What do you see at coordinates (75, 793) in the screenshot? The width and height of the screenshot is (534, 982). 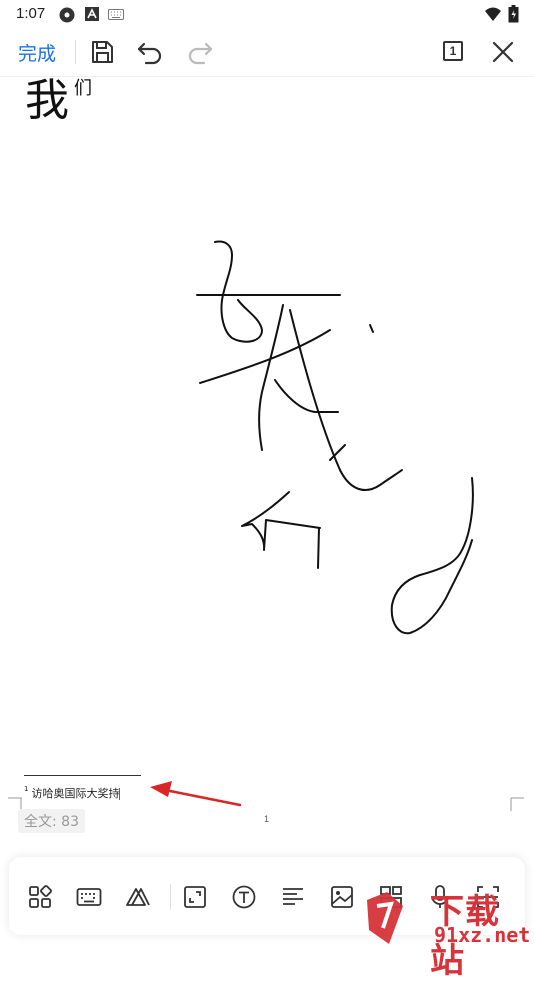 I see `footnote-text: 访哈奥国际大奖持` at bounding box center [75, 793].